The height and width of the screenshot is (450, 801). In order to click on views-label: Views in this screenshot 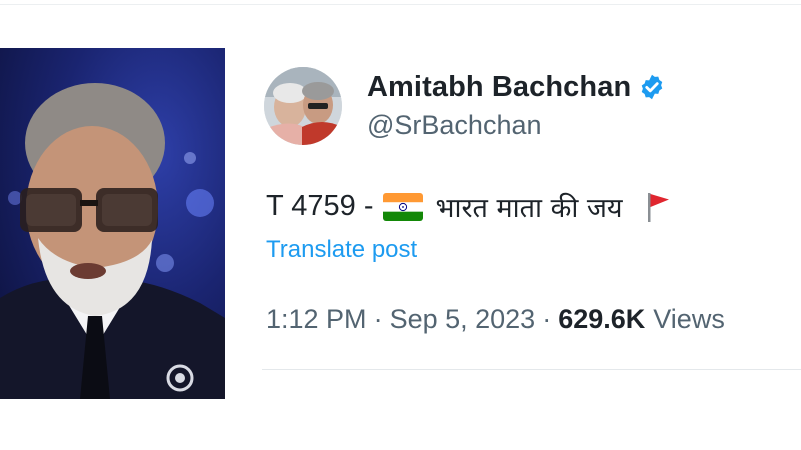, I will do `click(689, 319)`.